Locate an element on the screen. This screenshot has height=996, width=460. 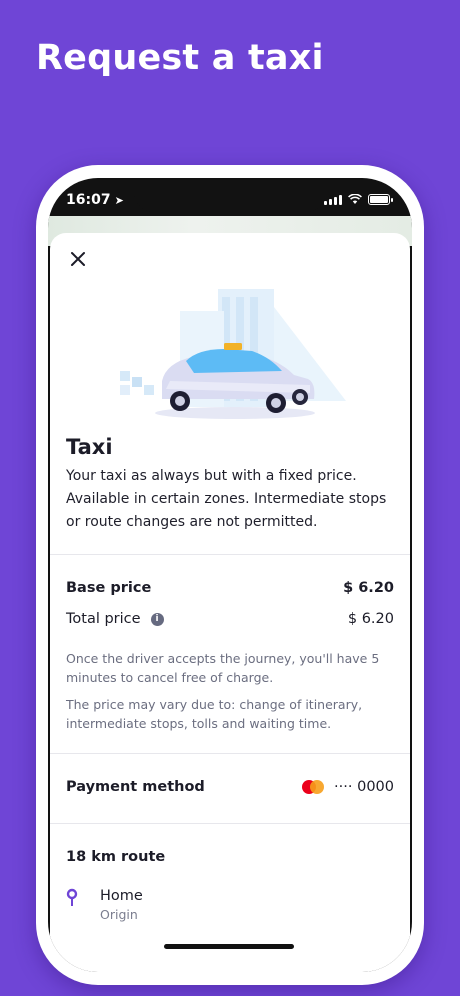
phone-notch is located at coordinates (230, 195).